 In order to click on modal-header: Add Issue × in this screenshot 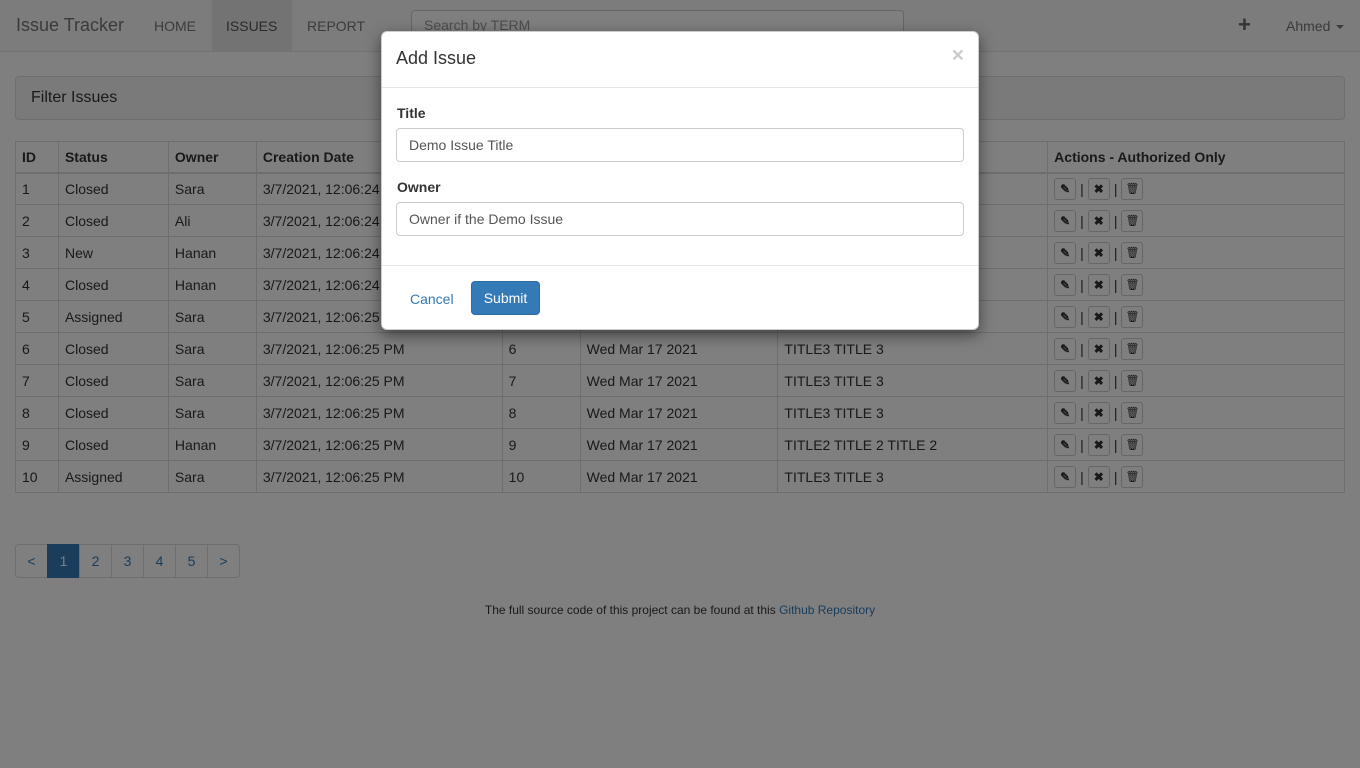, I will do `click(680, 60)`.